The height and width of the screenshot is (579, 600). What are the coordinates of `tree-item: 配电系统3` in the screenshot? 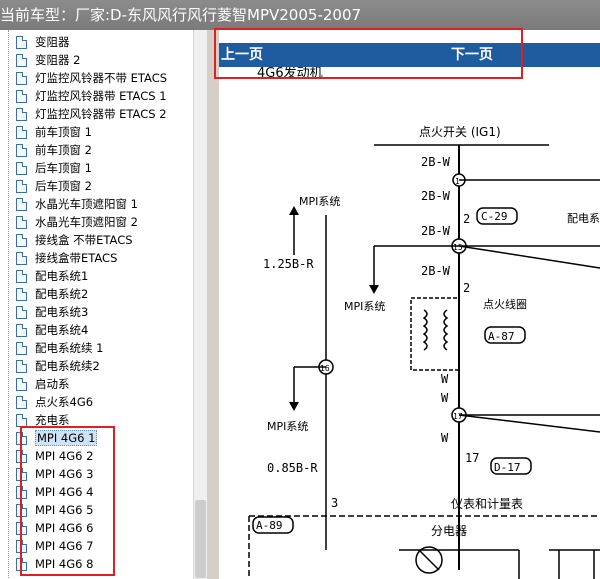 It's located at (52, 312).